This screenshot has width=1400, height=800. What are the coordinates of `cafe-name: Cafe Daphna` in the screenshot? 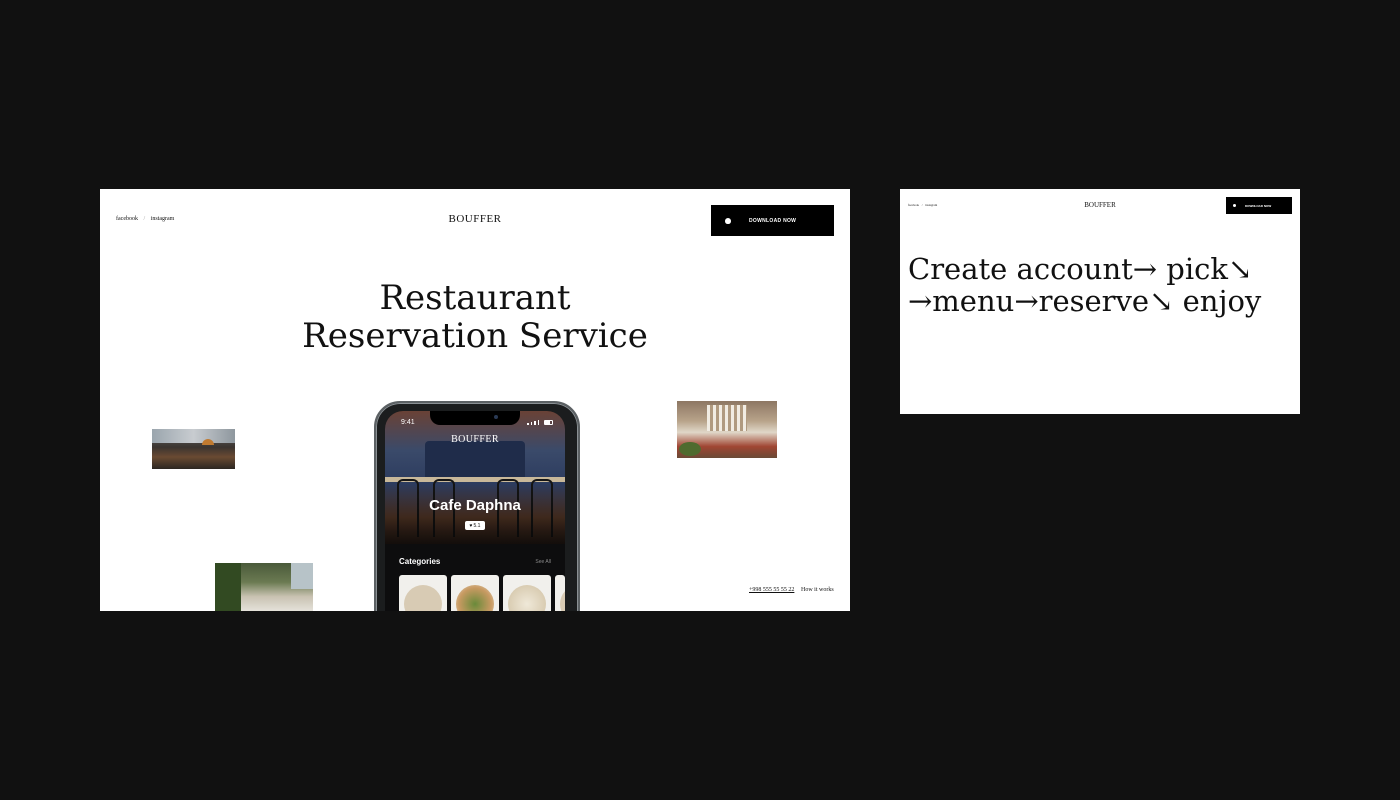 It's located at (475, 505).